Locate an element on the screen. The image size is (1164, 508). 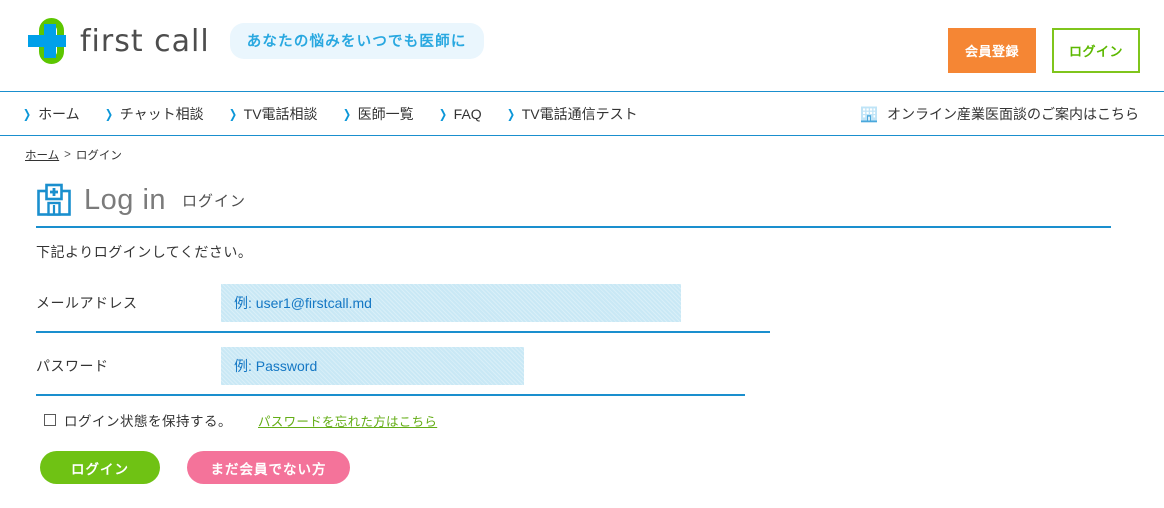
nav-item-label: ホーム is located at coordinates (59, 113).